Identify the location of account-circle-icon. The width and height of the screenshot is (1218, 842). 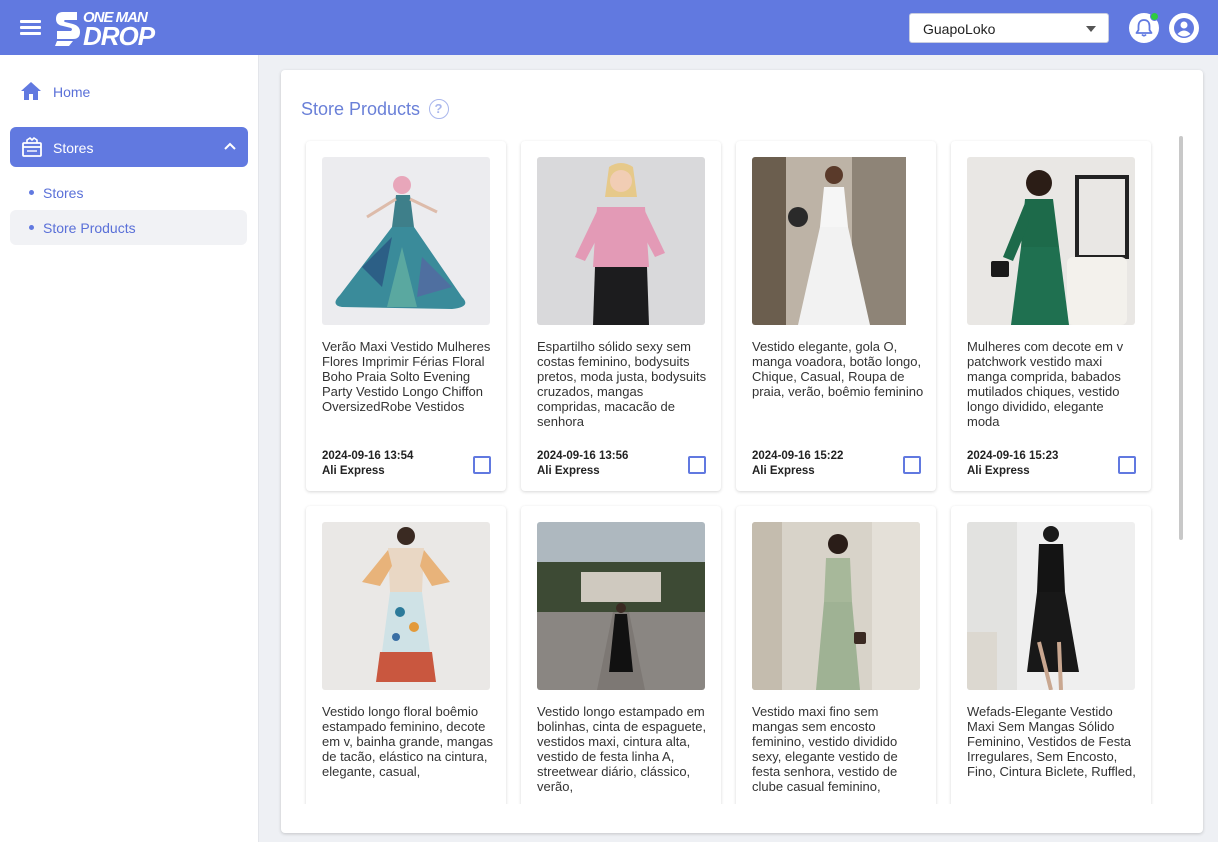
(1184, 28).